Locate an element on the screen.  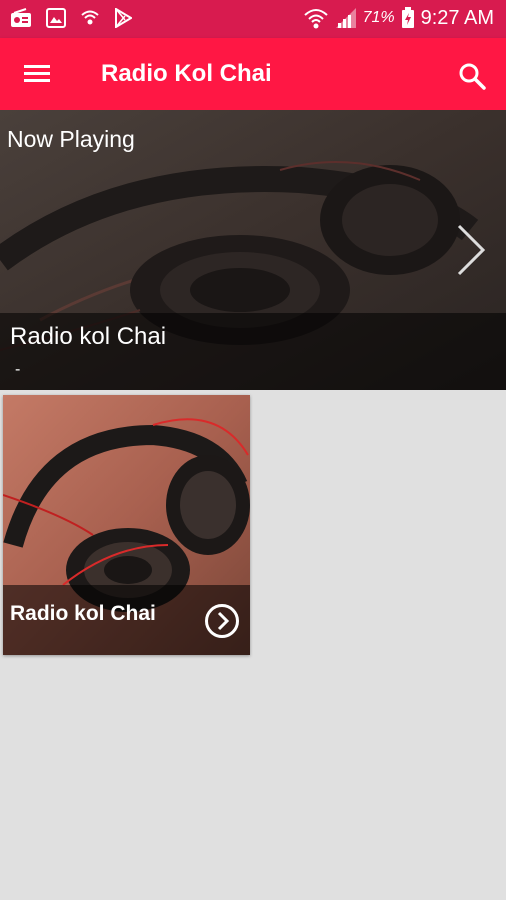
now-playing-station: Radio kol Chai is located at coordinates (88, 336).